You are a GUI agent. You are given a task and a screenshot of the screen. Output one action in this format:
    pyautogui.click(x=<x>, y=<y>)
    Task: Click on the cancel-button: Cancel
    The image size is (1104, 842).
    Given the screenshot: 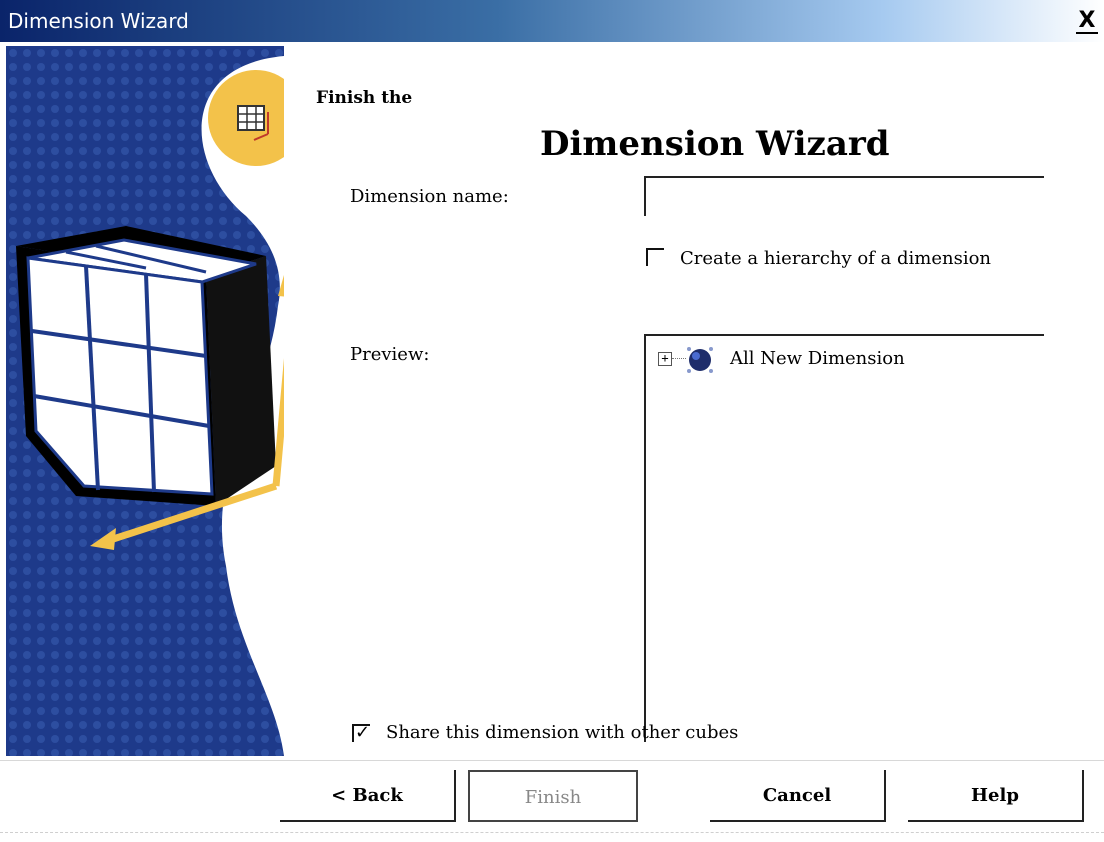 What is the action you would take?
    pyautogui.click(x=798, y=796)
    